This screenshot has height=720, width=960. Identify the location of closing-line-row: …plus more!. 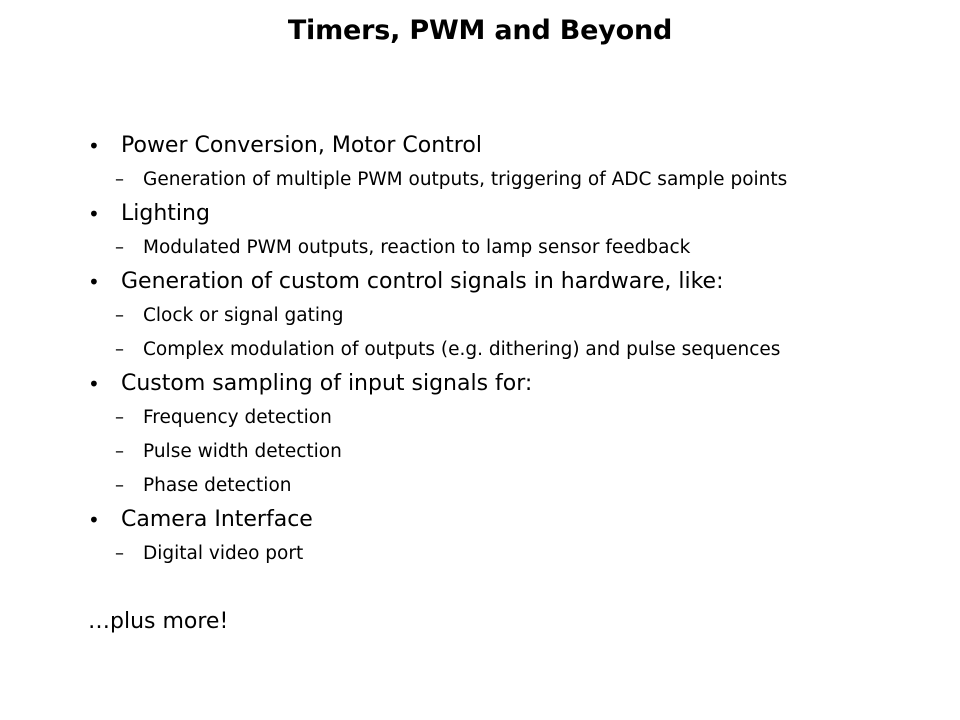
(480, 622).